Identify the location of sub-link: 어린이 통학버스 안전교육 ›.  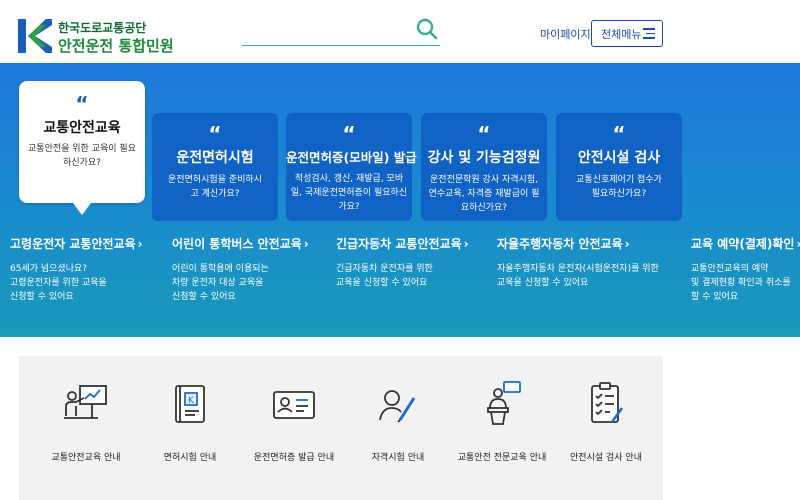
(252, 243).